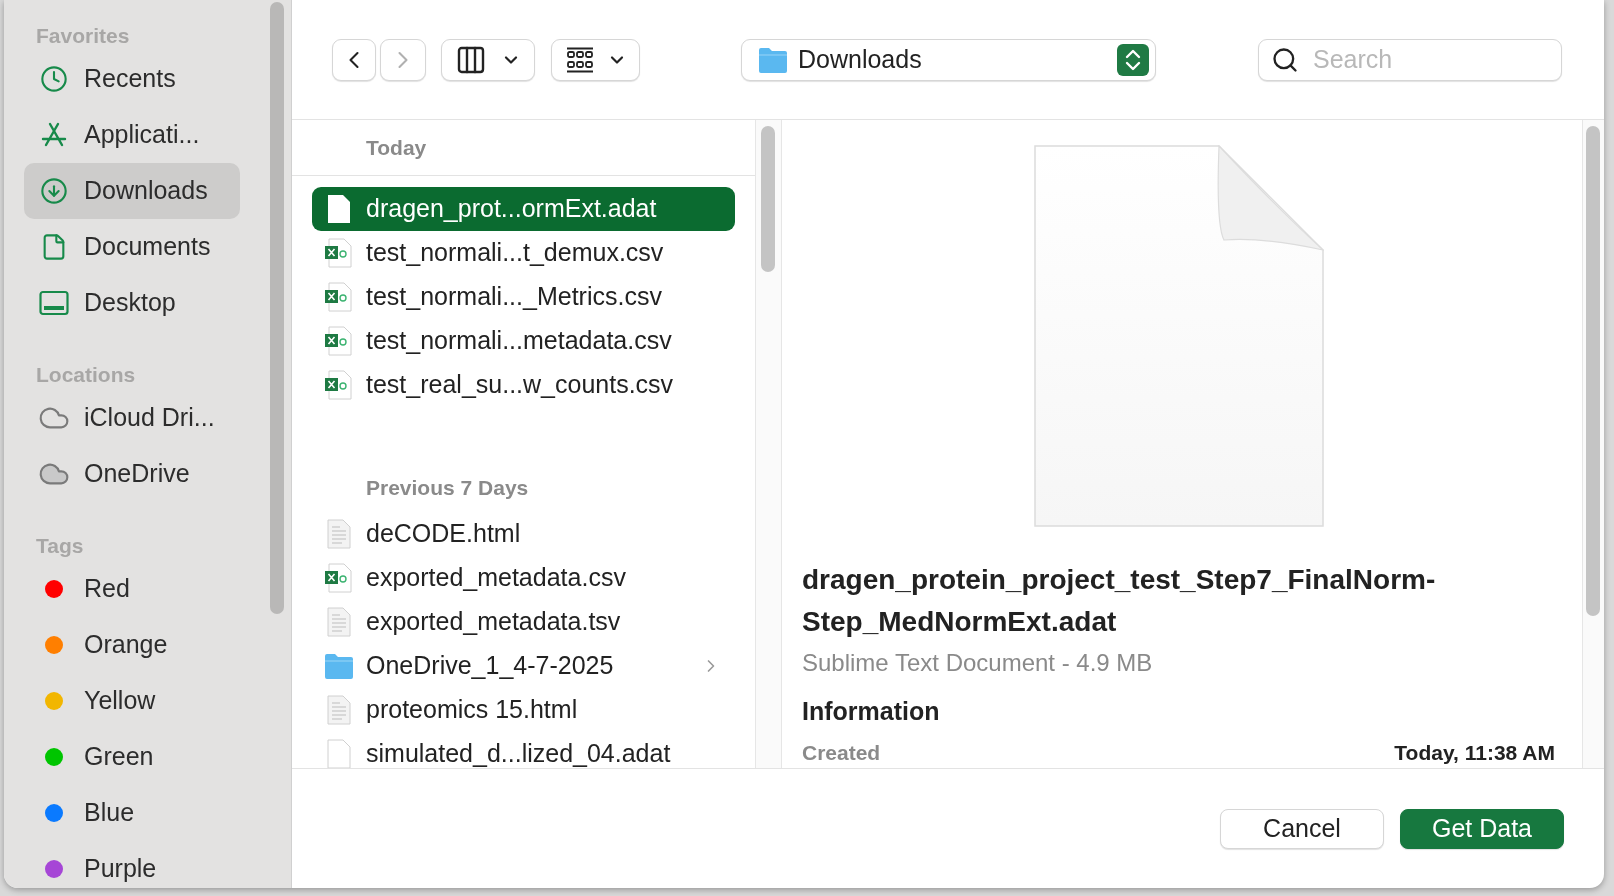 The height and width of the screenshot is (896, 1614). What do you see at coordinates (595, 59) in the screenshot?
I see `group-button` at bounding box center [595, 59].